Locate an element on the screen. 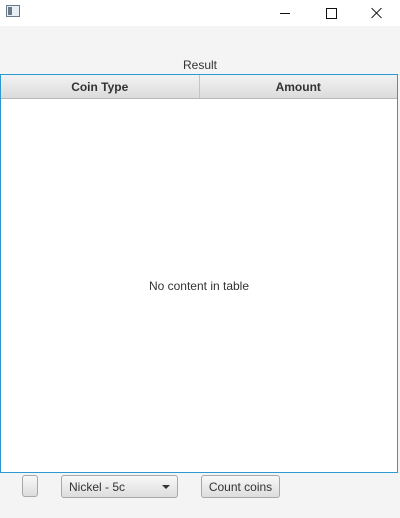 The image size is (400, 518). minimize-button is located at coordinates (285, 13).